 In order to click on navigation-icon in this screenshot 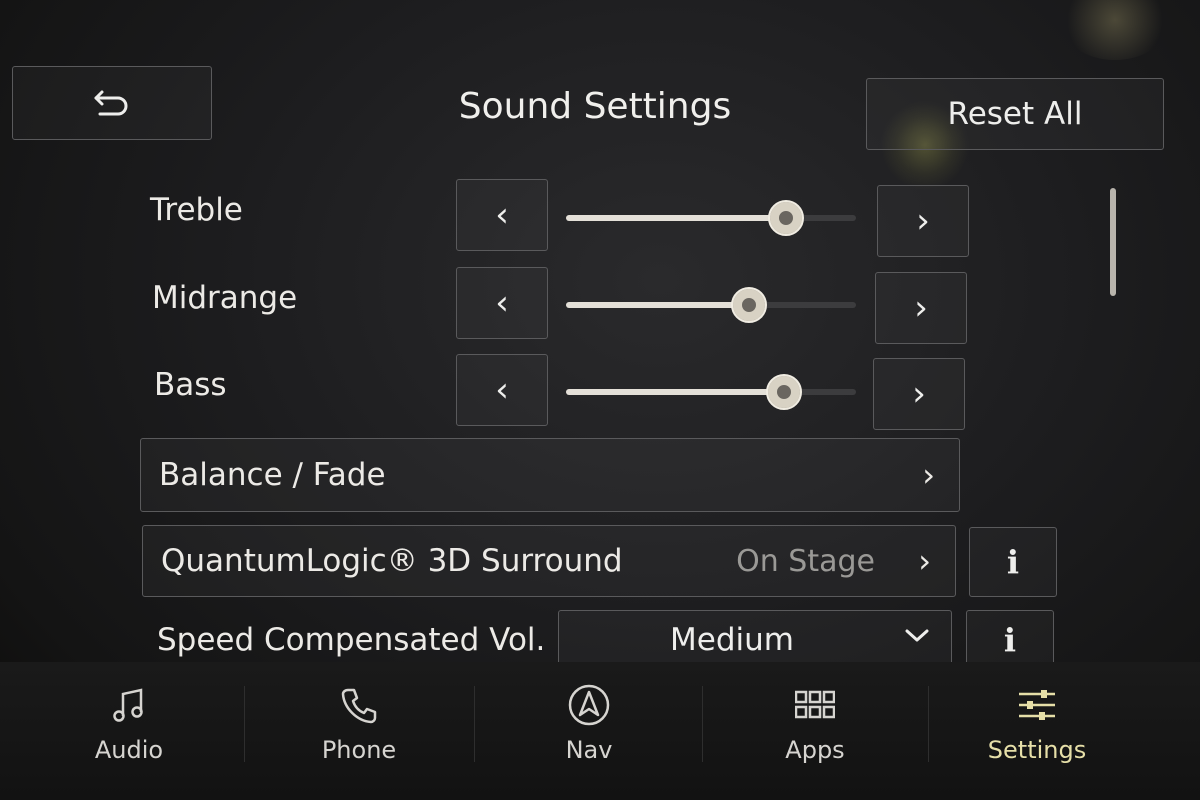, I will do `click(589, 705)`.